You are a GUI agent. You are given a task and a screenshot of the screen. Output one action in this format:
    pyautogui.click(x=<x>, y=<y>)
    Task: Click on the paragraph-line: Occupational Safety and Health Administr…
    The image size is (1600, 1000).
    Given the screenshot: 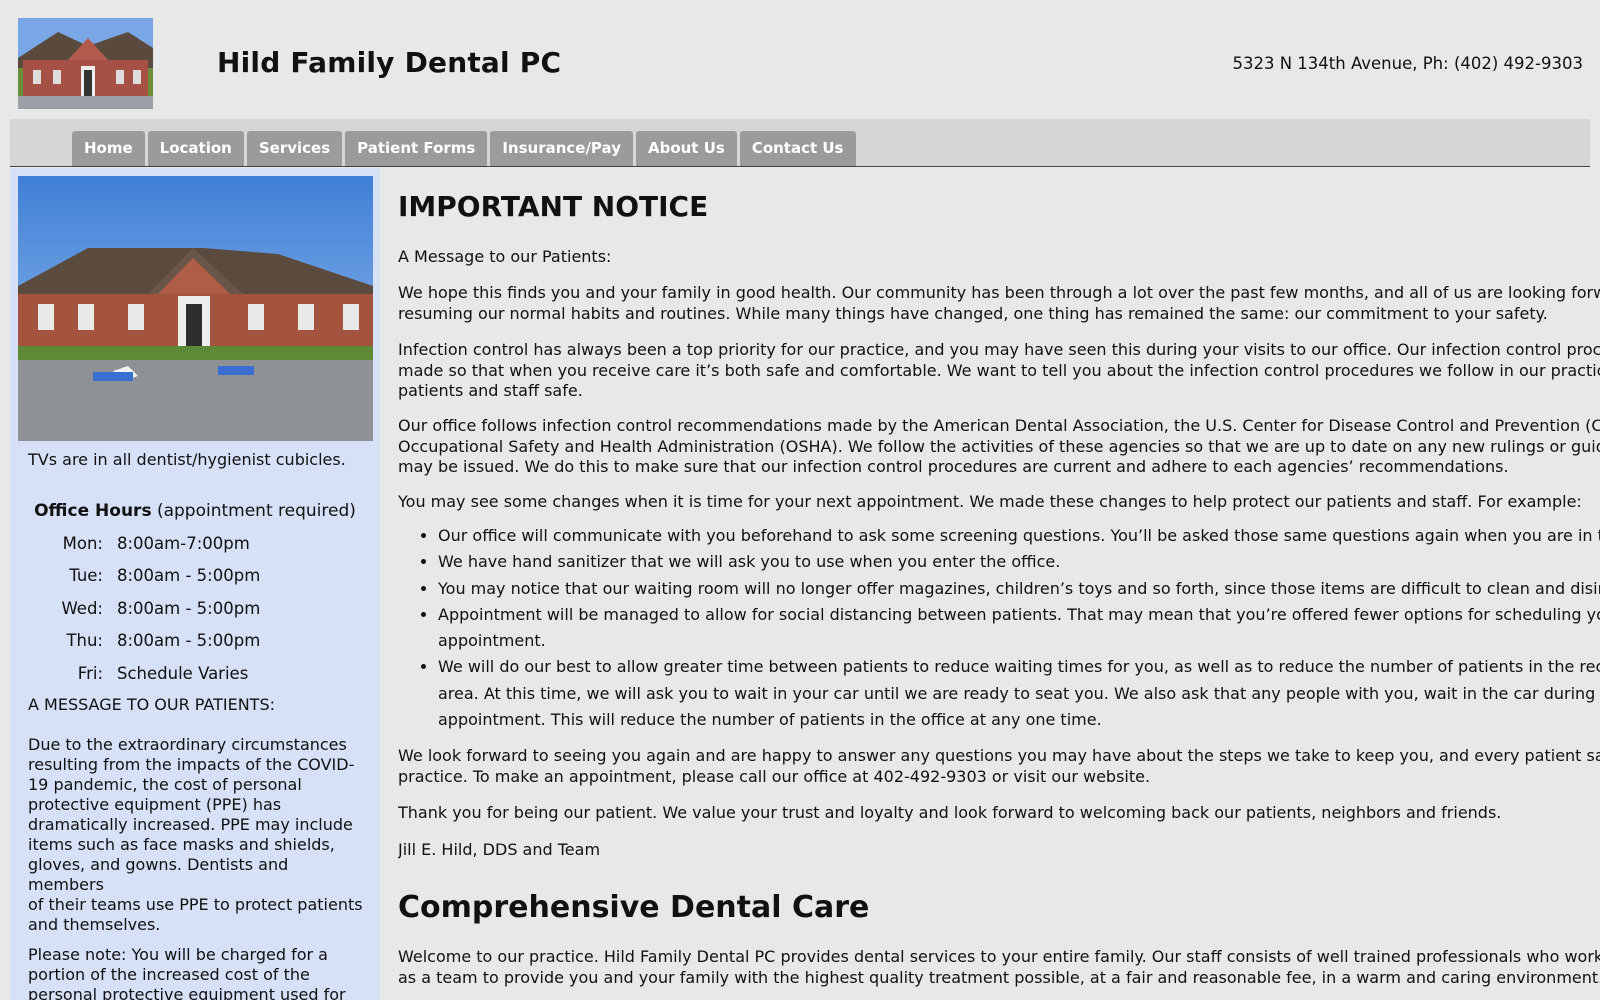 What is the action you would take?
    pyautogui.click(x=999, y=446)
    